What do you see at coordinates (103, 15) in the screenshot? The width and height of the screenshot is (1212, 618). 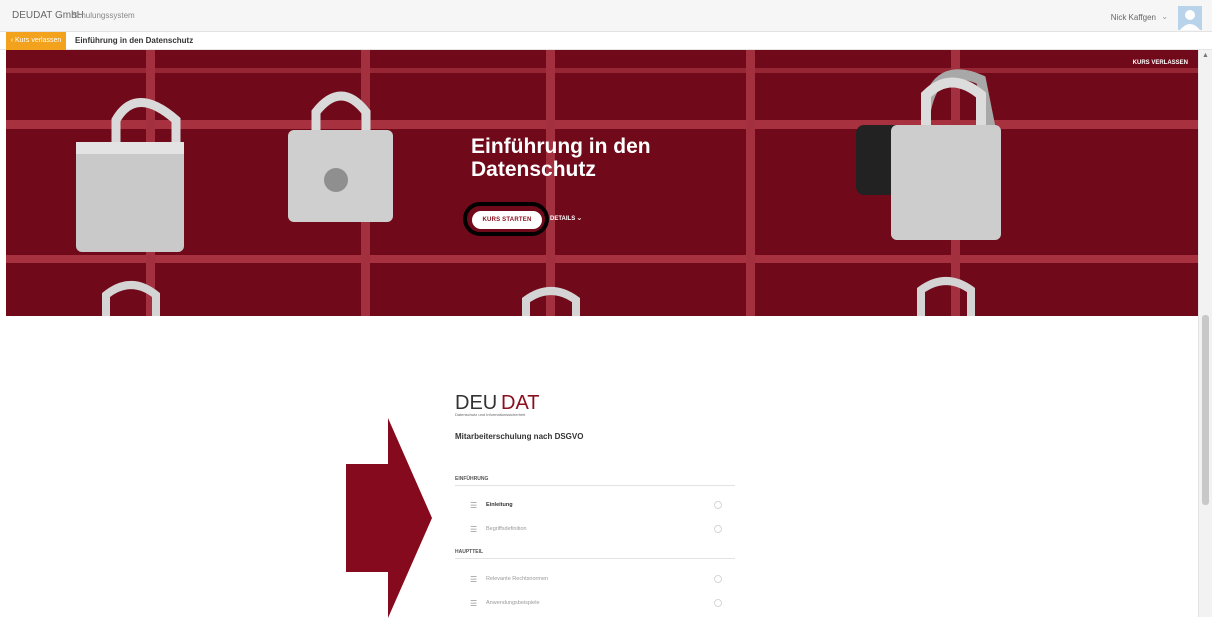 I see `portal-name: Schulungssystem` at bounding box center [103, 15].